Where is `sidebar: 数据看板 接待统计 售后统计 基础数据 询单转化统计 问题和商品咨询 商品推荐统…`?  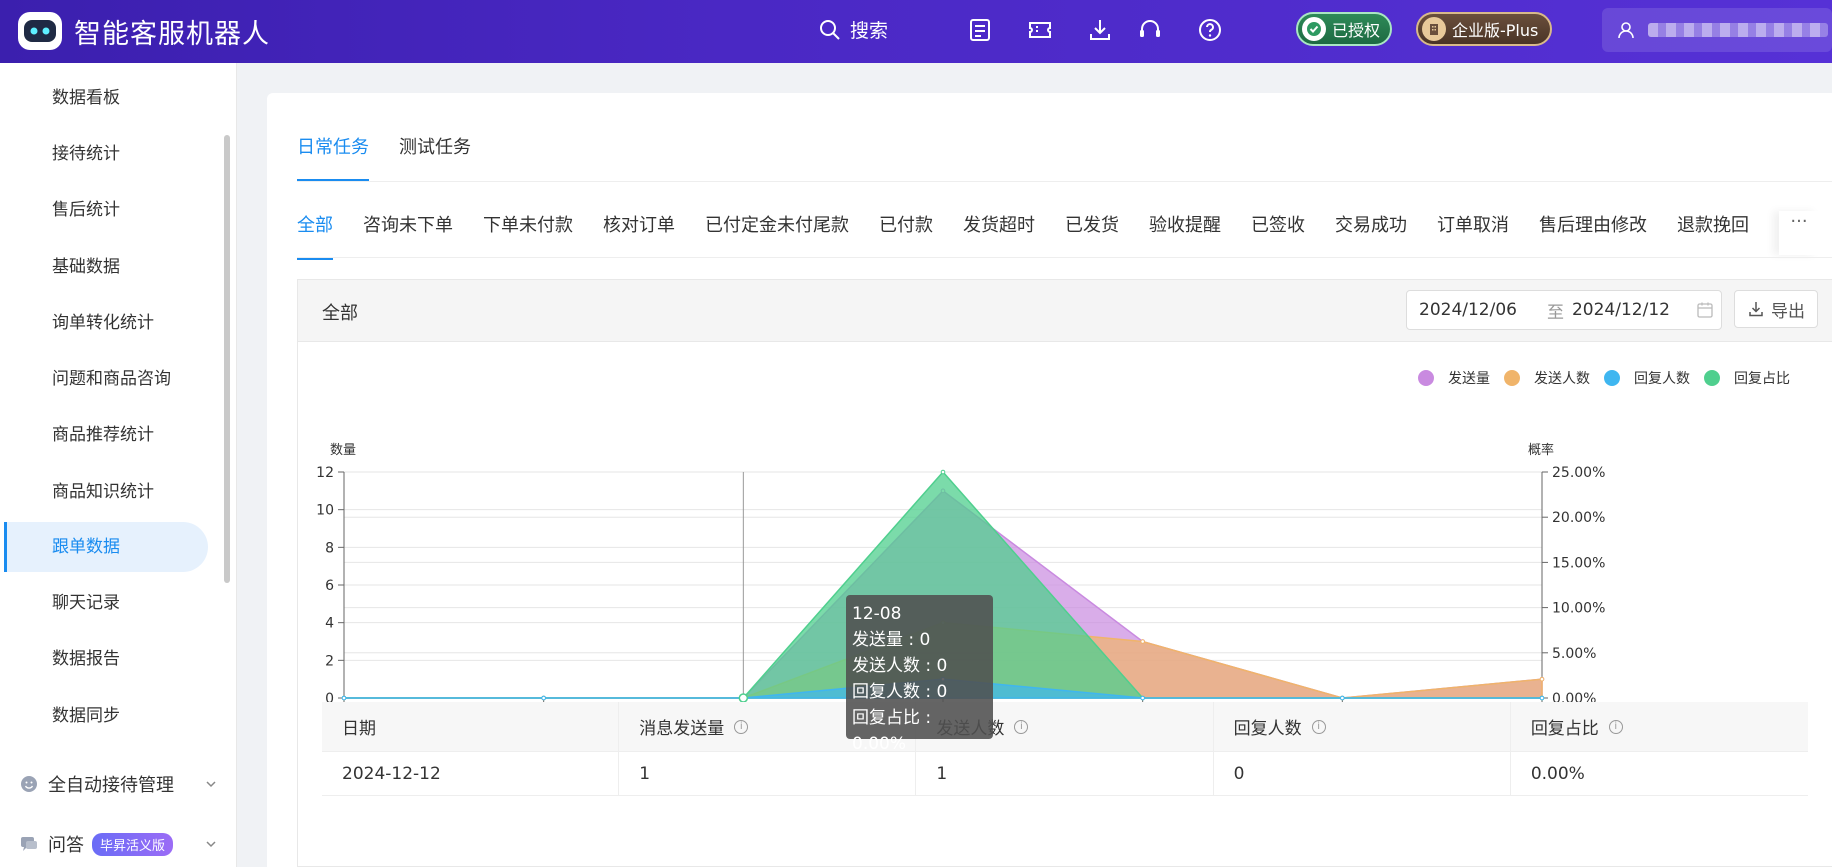
sidebar: 数据看板 接待统计 售后统计 基础数据 询单转化统计 问题和商品咨询 商品推荐统… is located at coordinates (118, 465).